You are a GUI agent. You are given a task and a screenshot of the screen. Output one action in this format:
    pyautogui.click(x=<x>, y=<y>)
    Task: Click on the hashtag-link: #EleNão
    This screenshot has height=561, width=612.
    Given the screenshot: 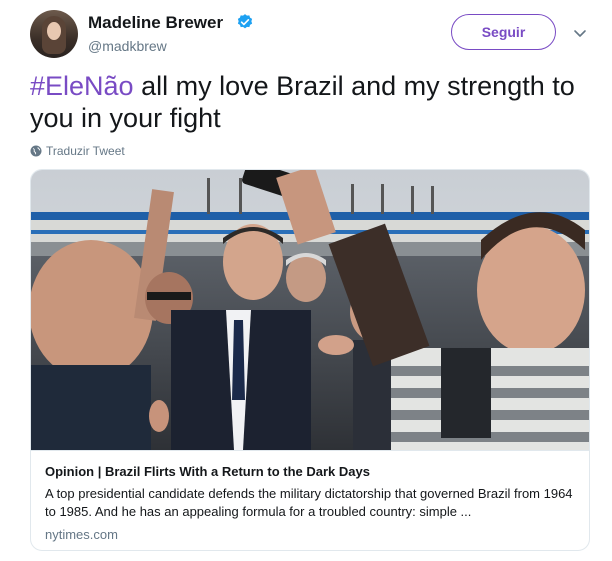 What is the action you would take?
    pyautogui.click(x=82, y=86)
    